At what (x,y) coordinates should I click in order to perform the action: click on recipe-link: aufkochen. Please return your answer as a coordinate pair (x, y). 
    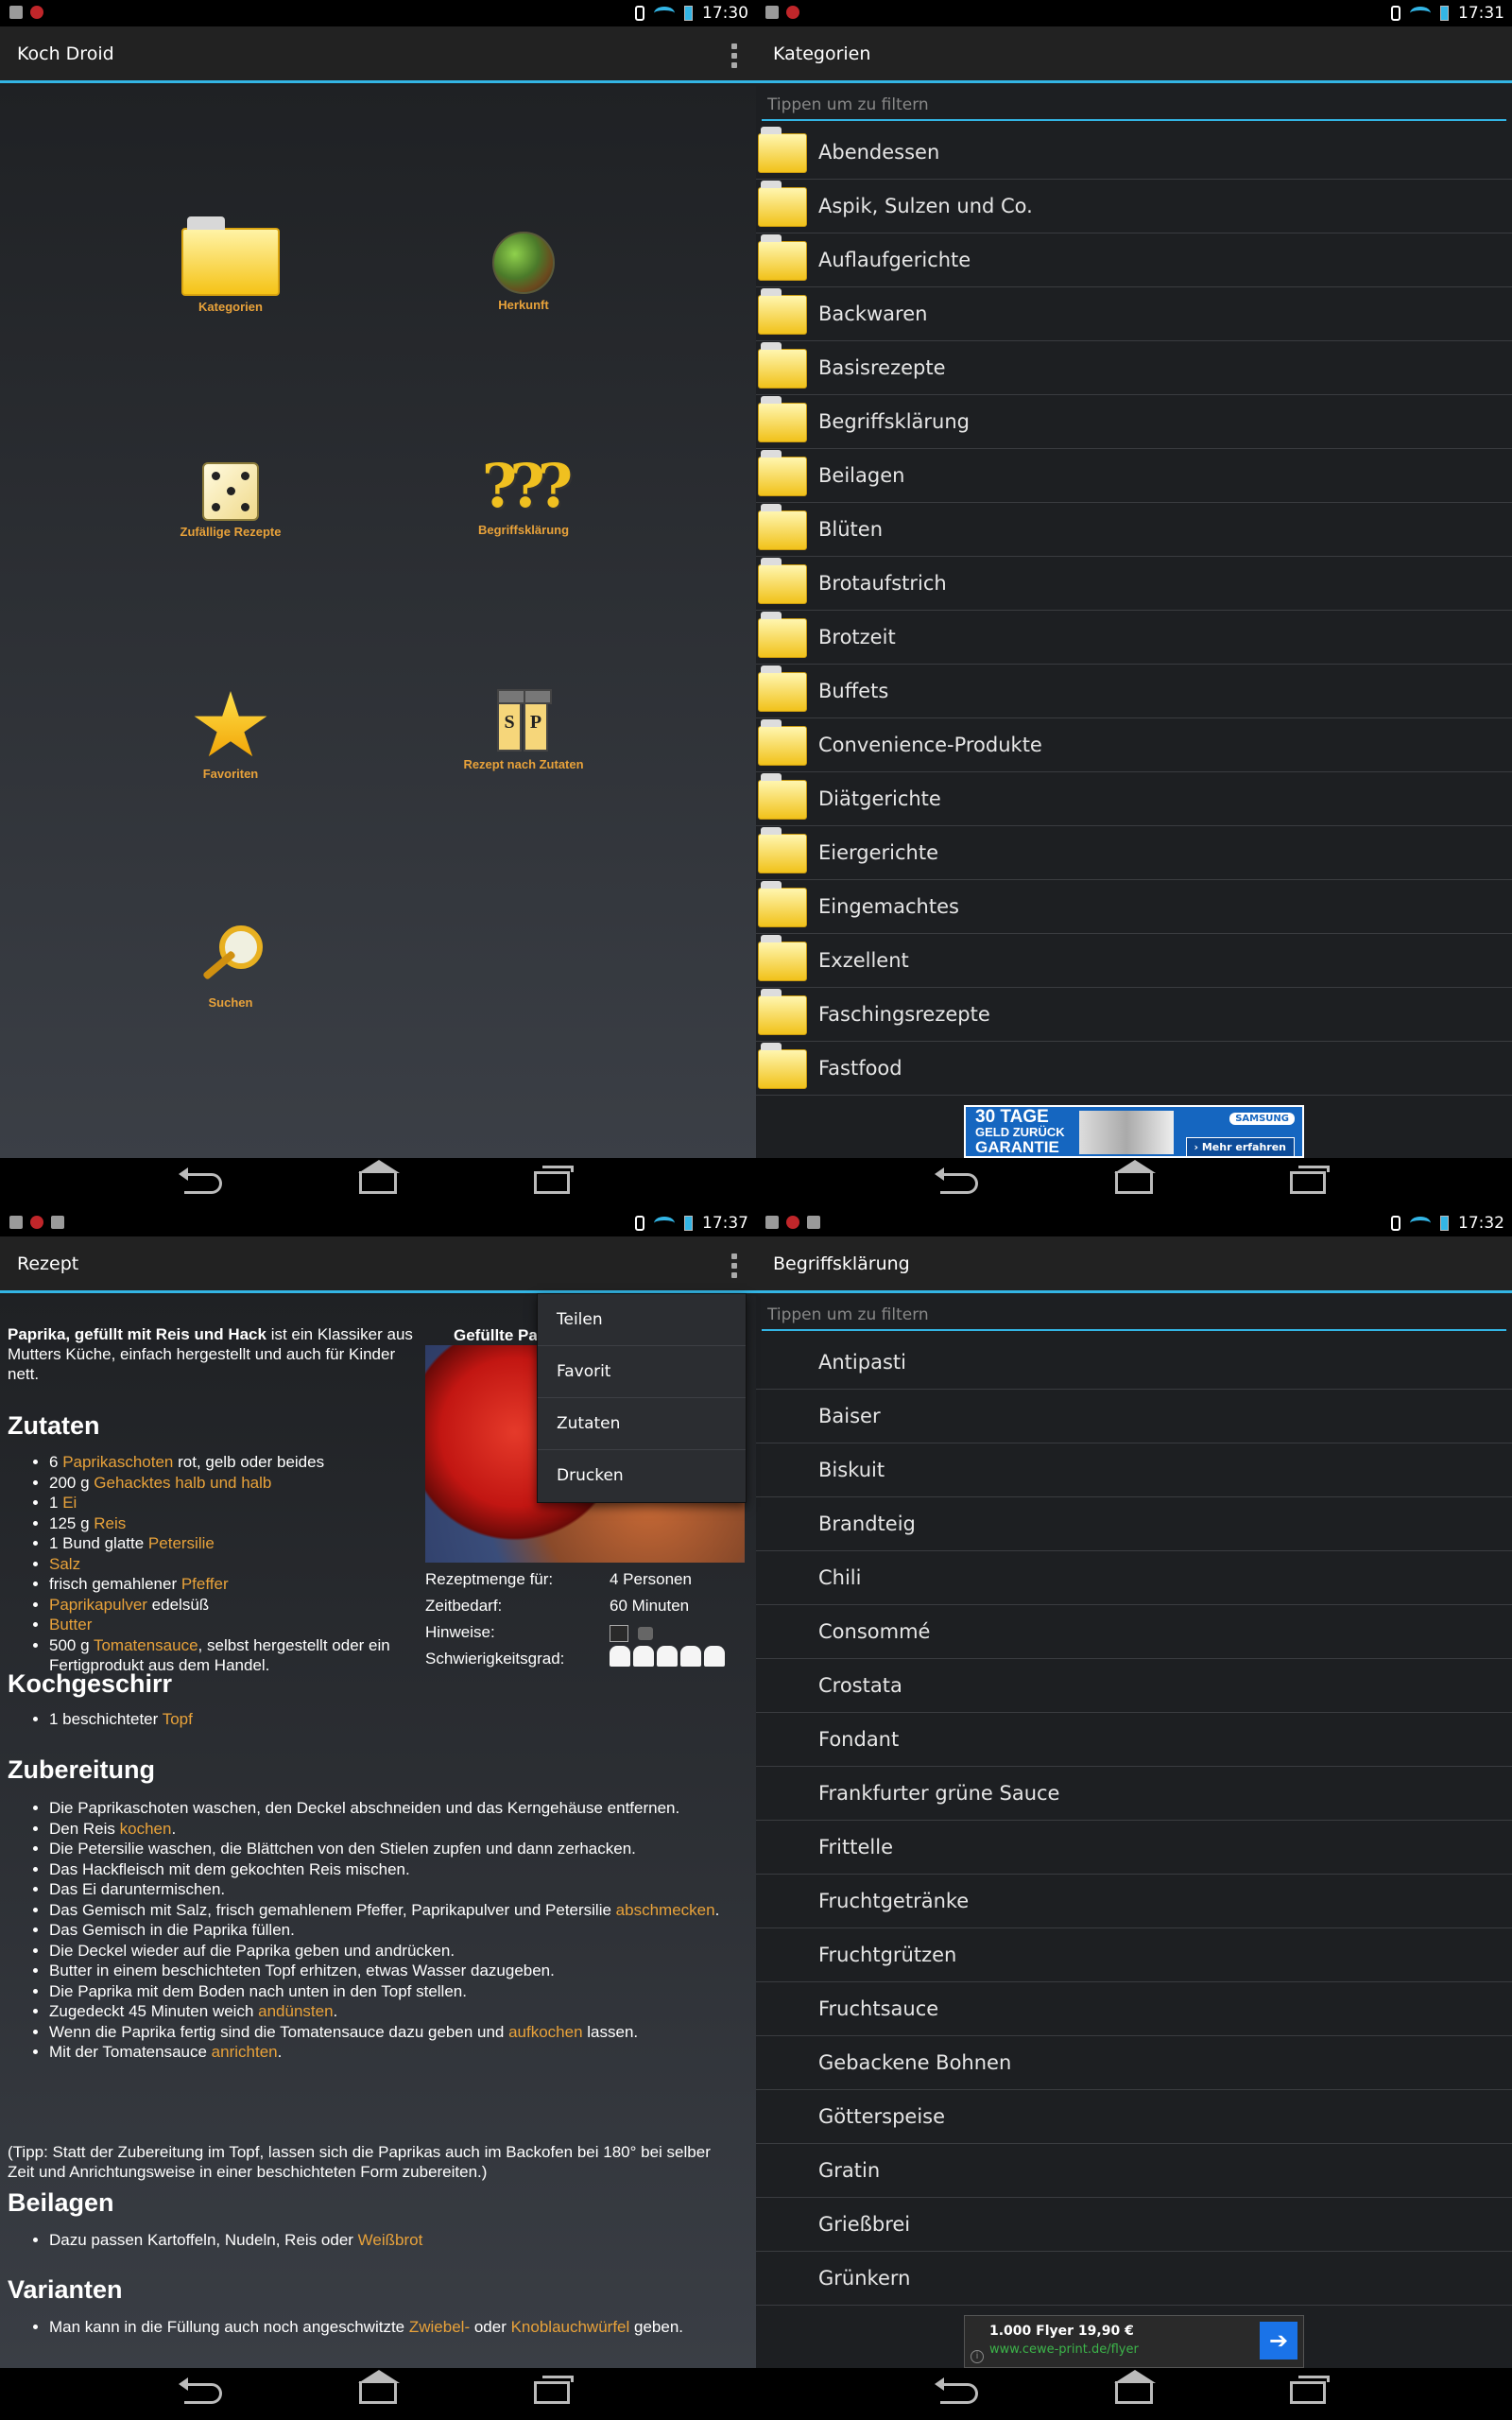
    Looking at the image, I should click on (545, 2032).